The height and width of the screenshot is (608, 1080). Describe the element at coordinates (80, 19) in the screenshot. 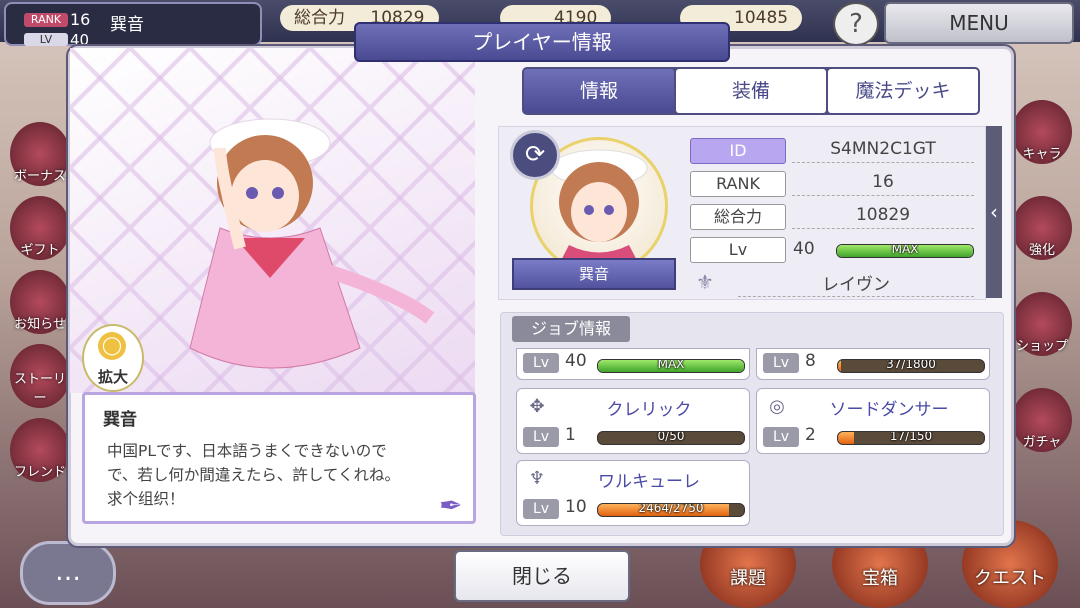

I see `rank-number: 16` at that location.